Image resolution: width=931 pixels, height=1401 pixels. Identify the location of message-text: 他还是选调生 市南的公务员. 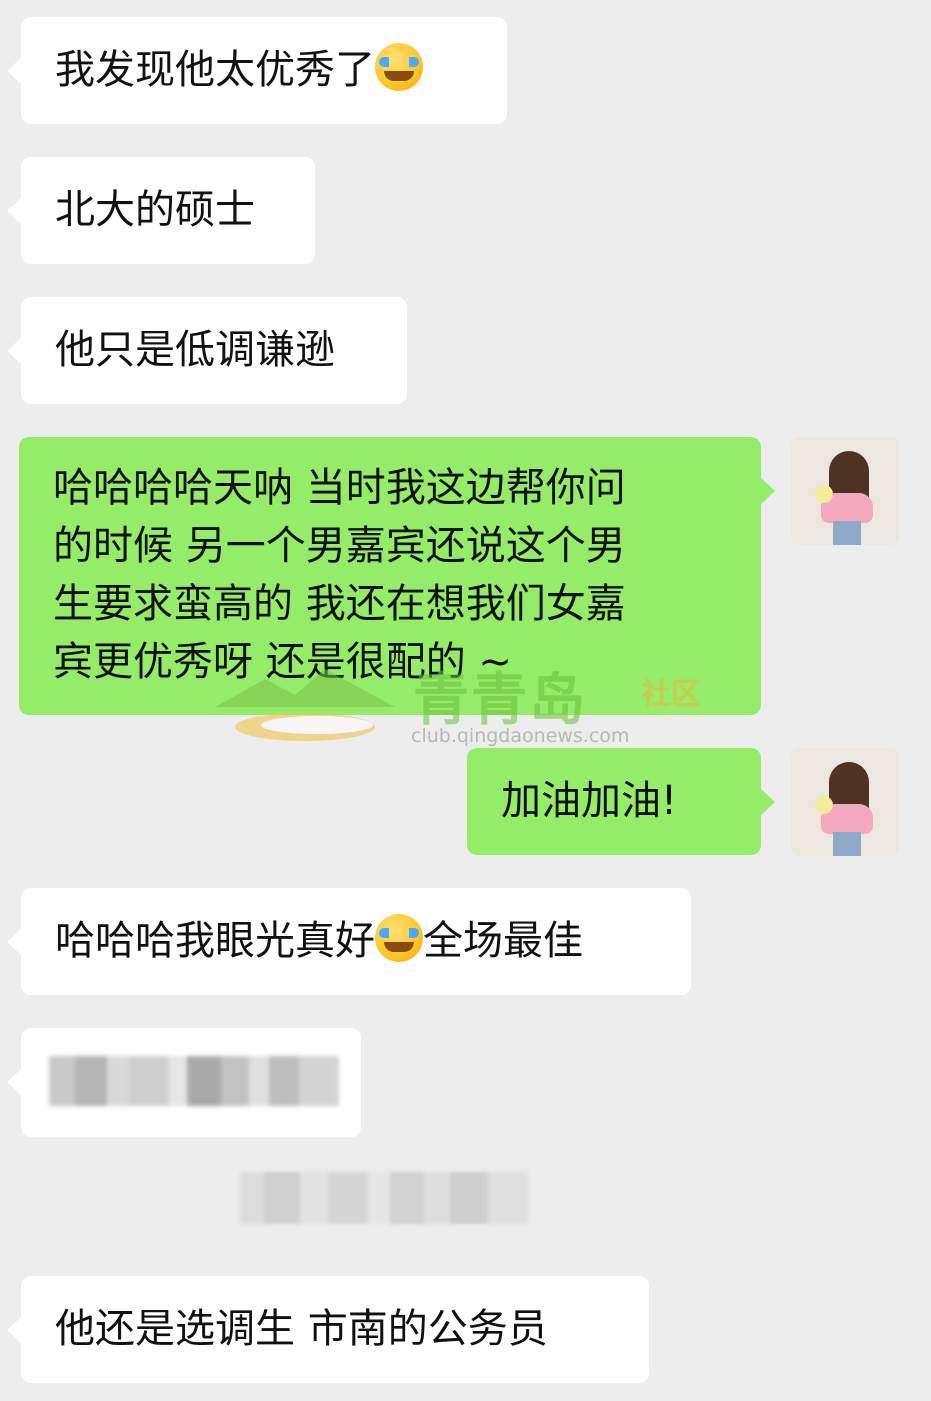
(301, 1329).